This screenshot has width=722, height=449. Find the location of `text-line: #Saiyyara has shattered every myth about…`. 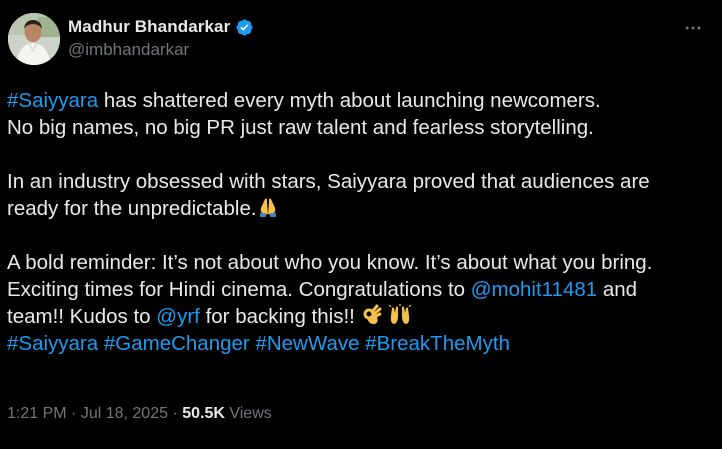

text-line: #Saiyyara has shattered every myth about… is located at coordinates (362, 100).